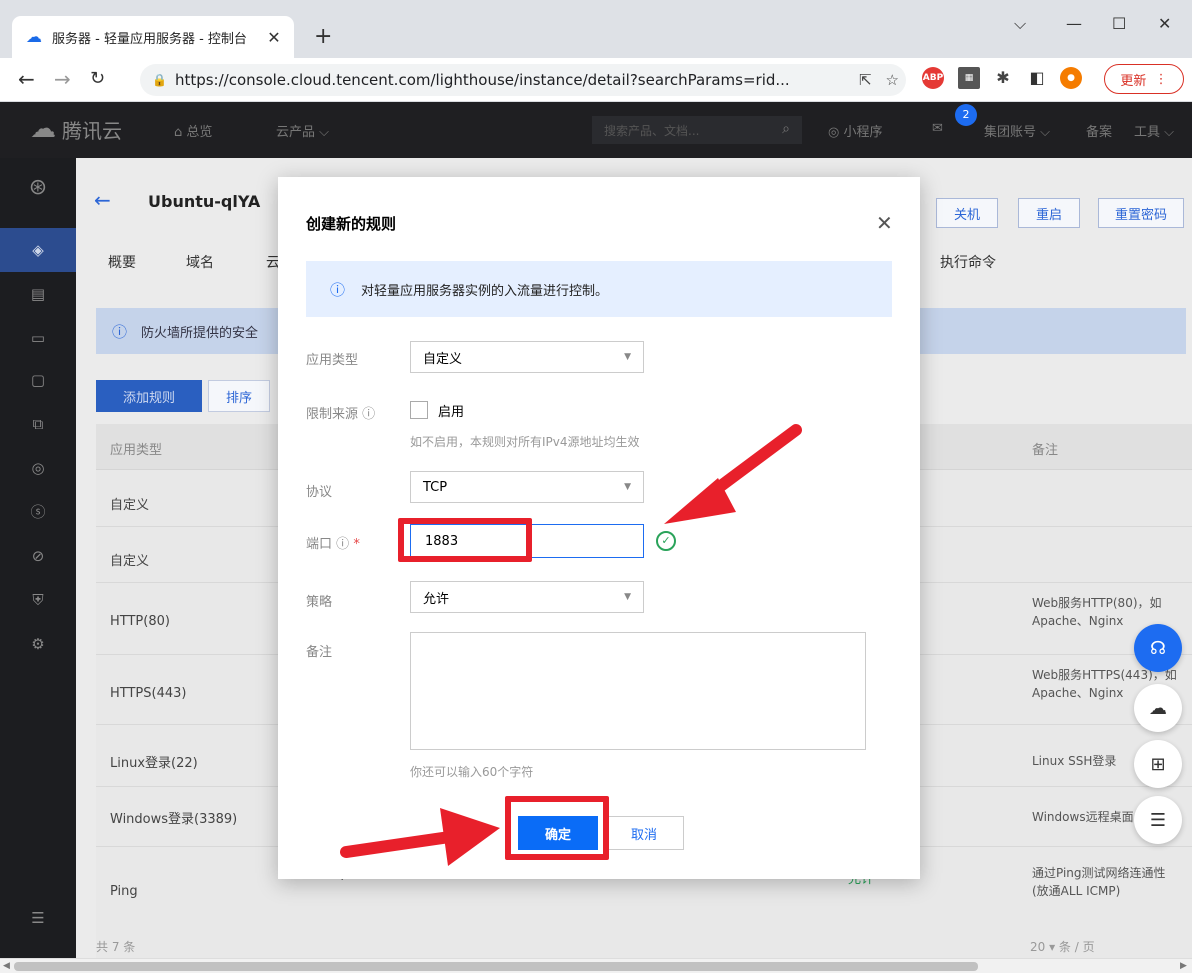 Image resolution: width=1192 pixels, height=973 pixels. What do you see at coordinates (419, 410) in the screenshot?
I see `enable-source-checkbox` at bounding box center [419, 410].